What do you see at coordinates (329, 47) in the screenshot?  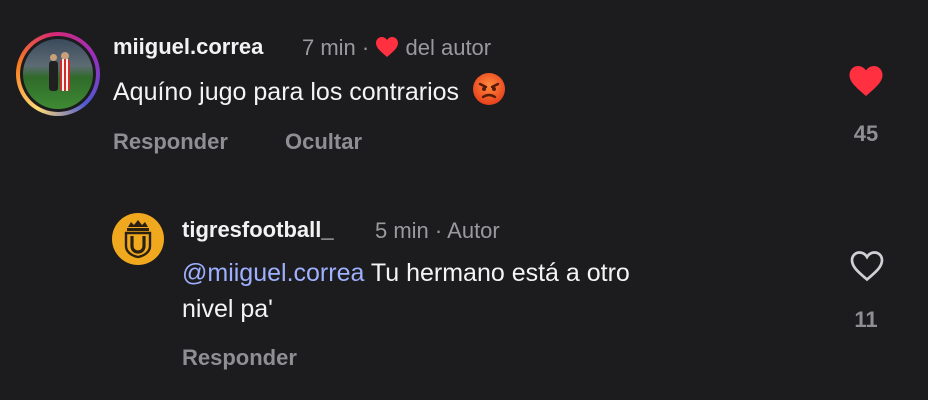 I see `comment-time: 7 min` at bounding box center [329, 47].